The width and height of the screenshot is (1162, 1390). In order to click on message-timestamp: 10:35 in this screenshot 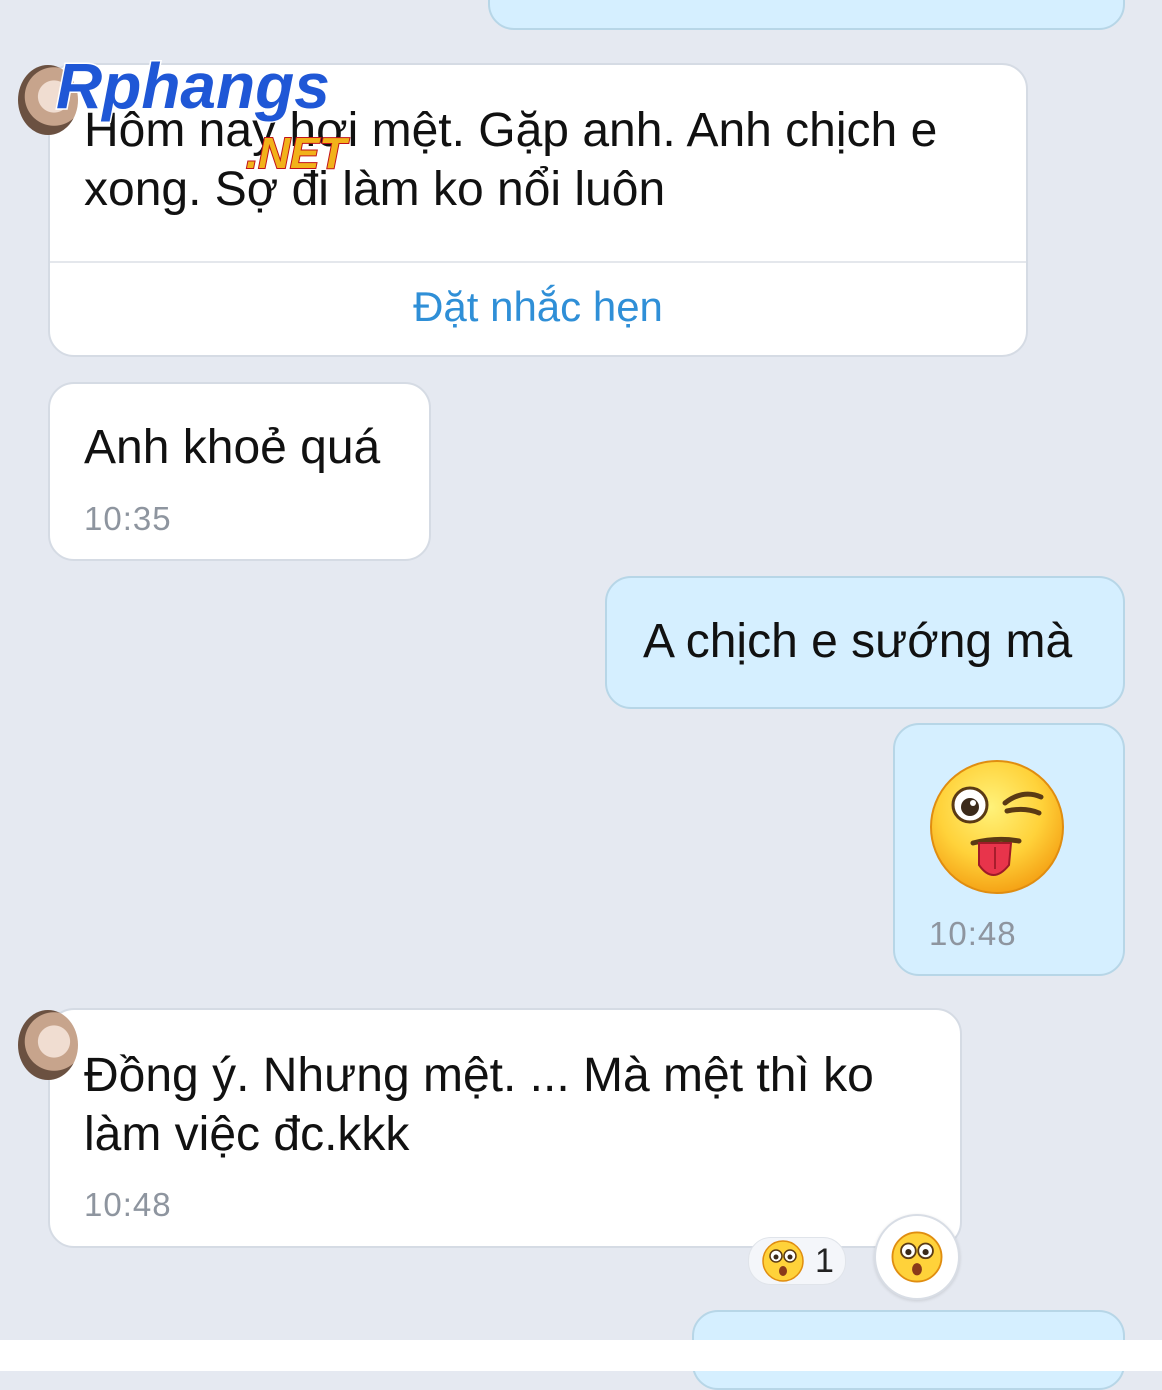, I will do `click(128, 518)`.